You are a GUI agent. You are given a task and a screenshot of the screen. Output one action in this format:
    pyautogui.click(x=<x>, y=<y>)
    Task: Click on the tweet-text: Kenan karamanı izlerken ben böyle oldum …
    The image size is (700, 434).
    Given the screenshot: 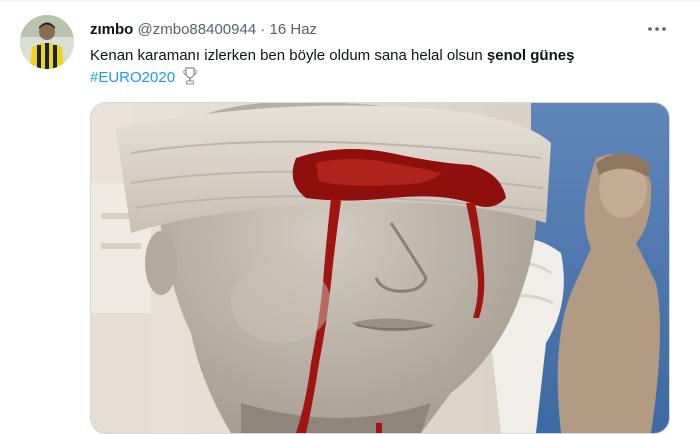 What is the action you would take?
    pyautogui.click(x=385, y=67)
    